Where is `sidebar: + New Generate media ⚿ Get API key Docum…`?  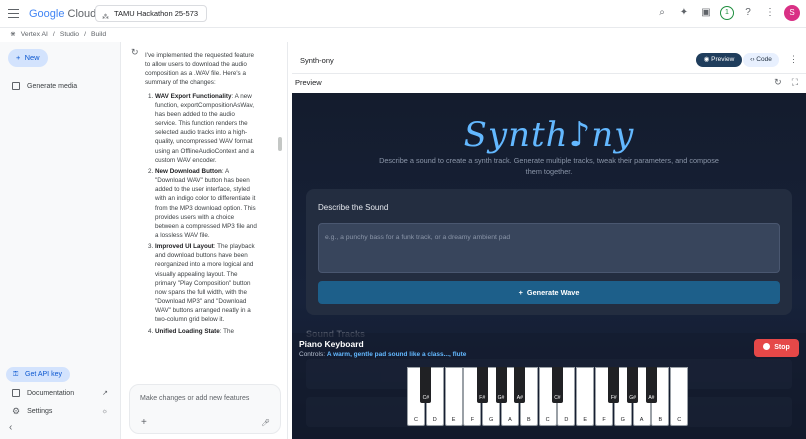 sidebar: + New Generate media ⚿ Get API key Docum… is located at coordinates (60, 240).